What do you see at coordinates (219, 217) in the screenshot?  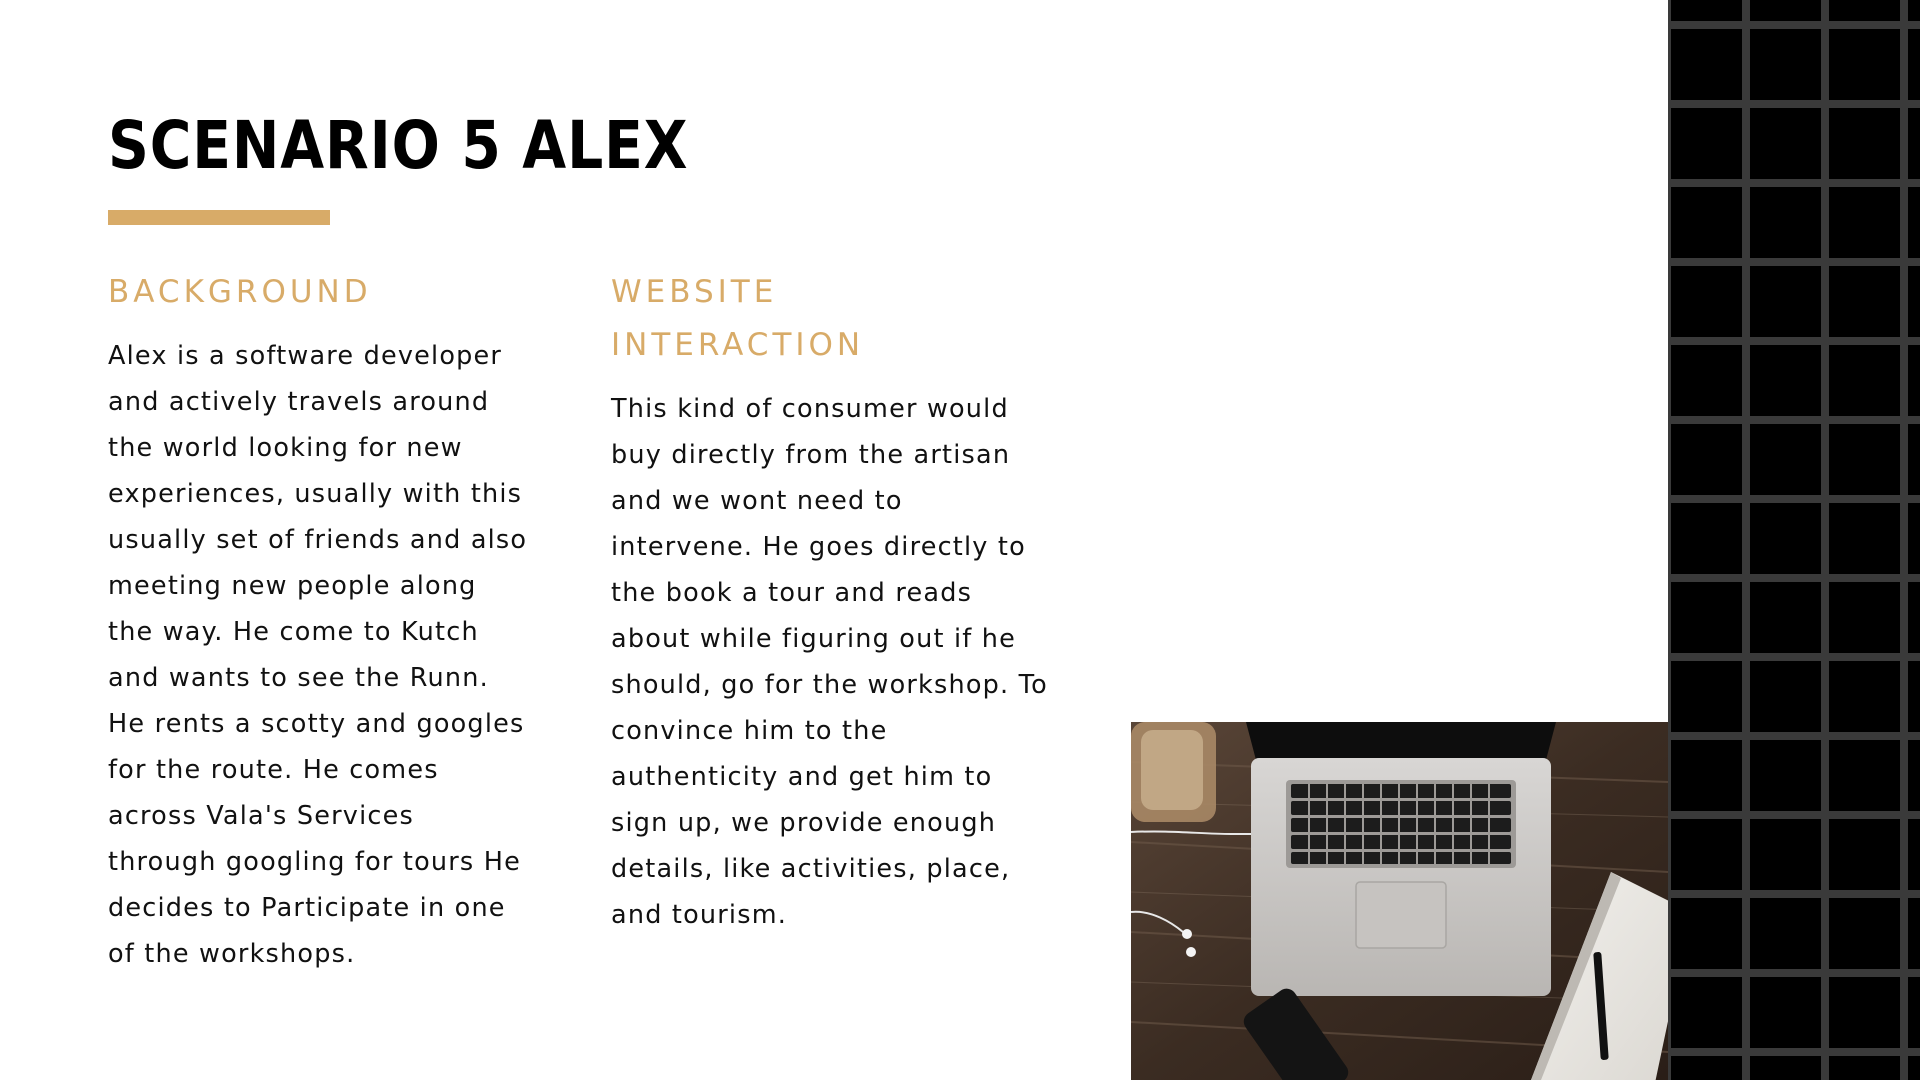 I see `title-underline` at bounding box center [219, 217].